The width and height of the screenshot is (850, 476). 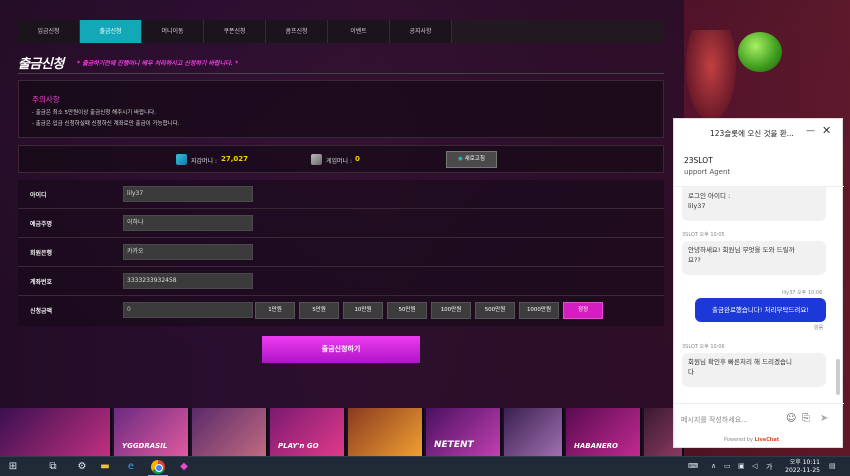 What do you see at coordinates (188, 252) in the screenshot?
I see `bank-field: 카카오` at bounding box center [188, 252].